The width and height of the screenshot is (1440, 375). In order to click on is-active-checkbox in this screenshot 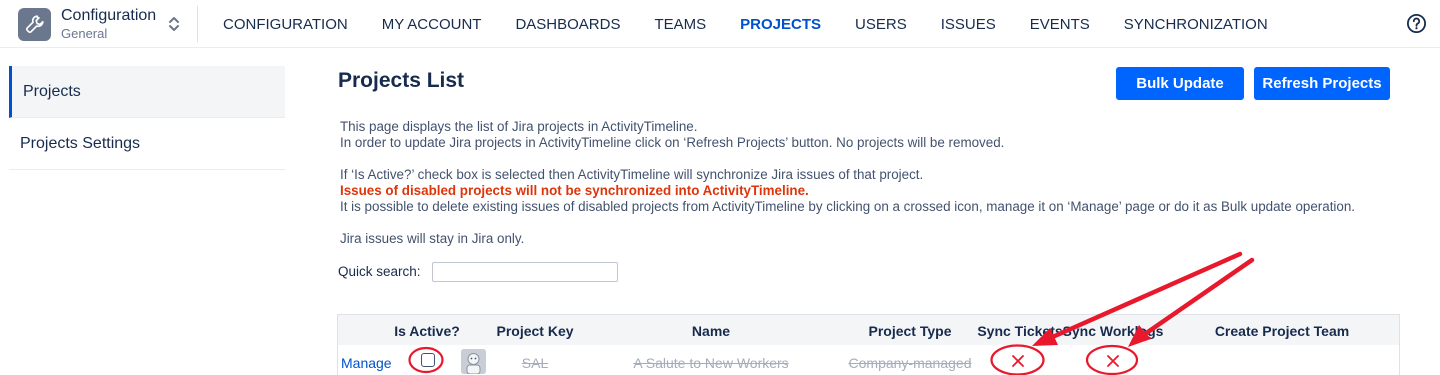, I will do `click(428, 360)`.